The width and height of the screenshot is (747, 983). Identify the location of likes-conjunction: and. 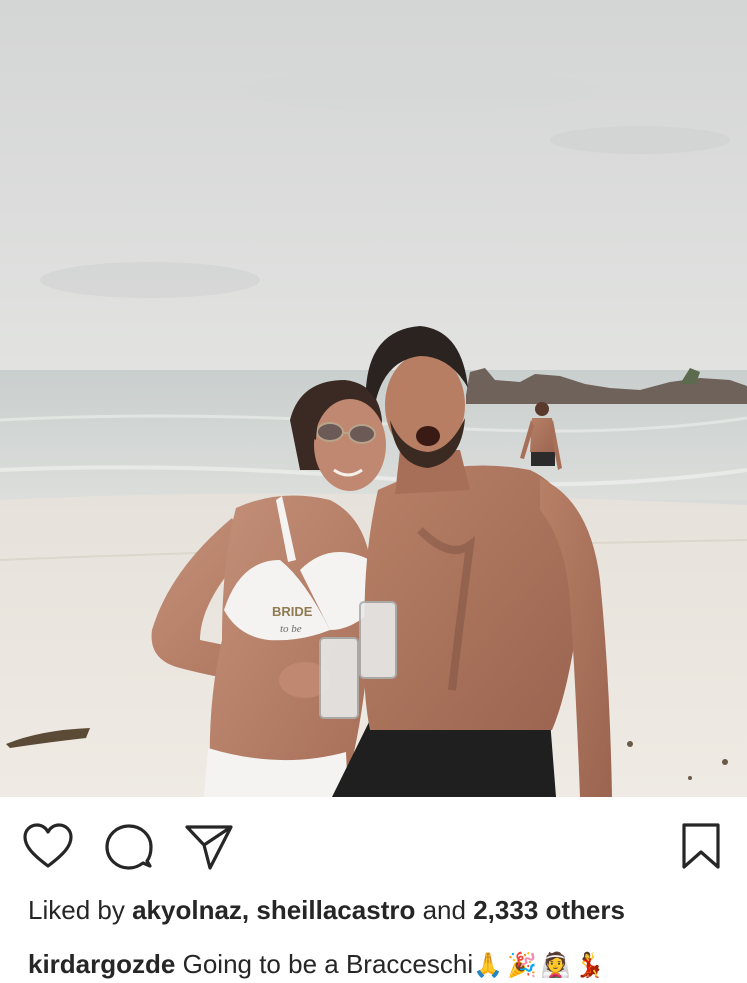
(444, 910).